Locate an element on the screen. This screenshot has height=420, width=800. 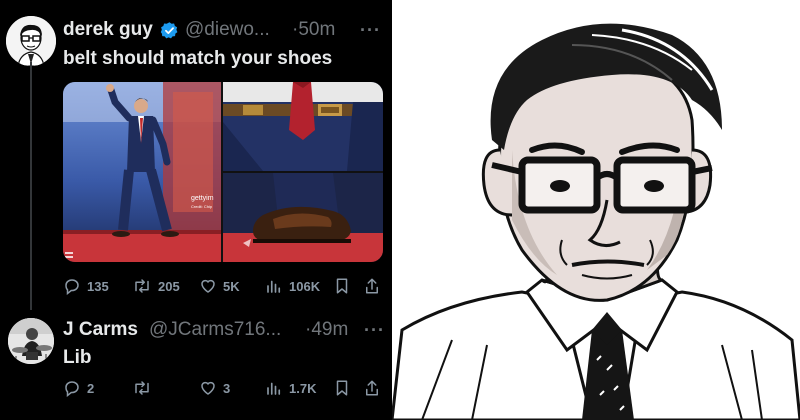
tweet-2-like-count: 3 is located at coordinates (227, 388).